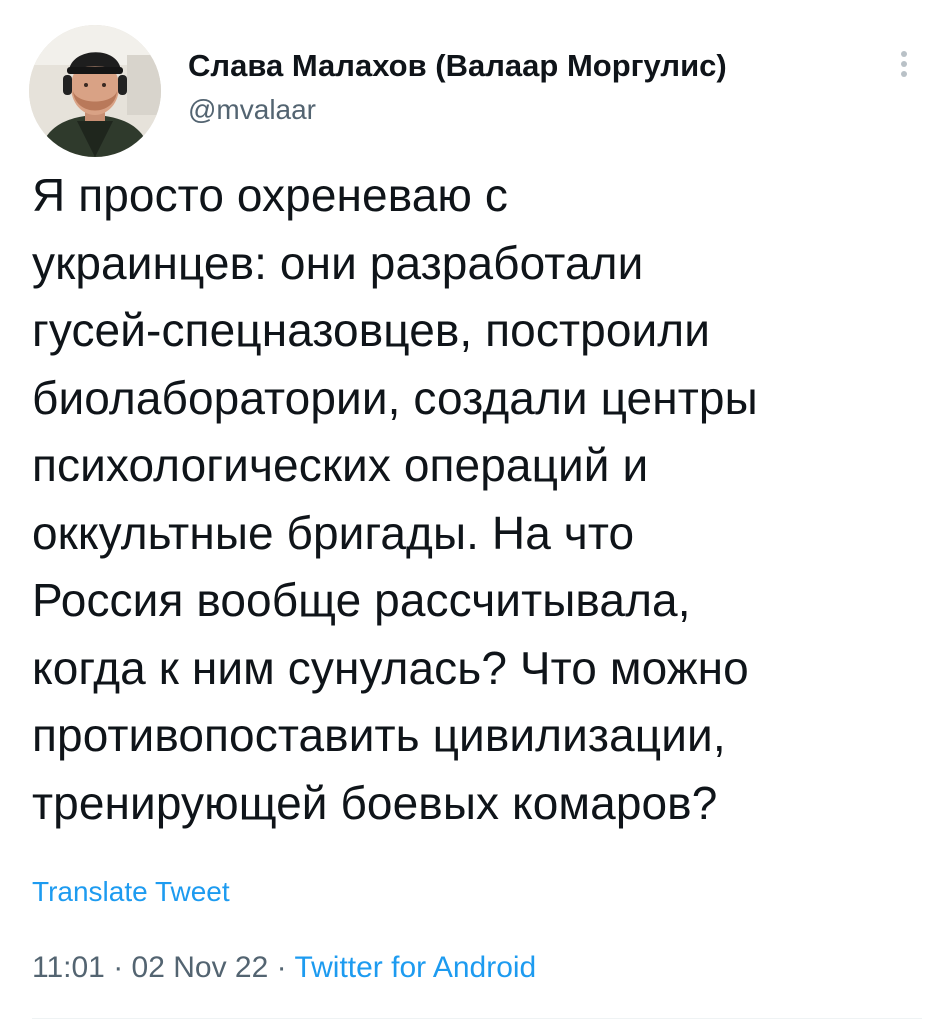  I want to click on divider, so click(477, 1018).